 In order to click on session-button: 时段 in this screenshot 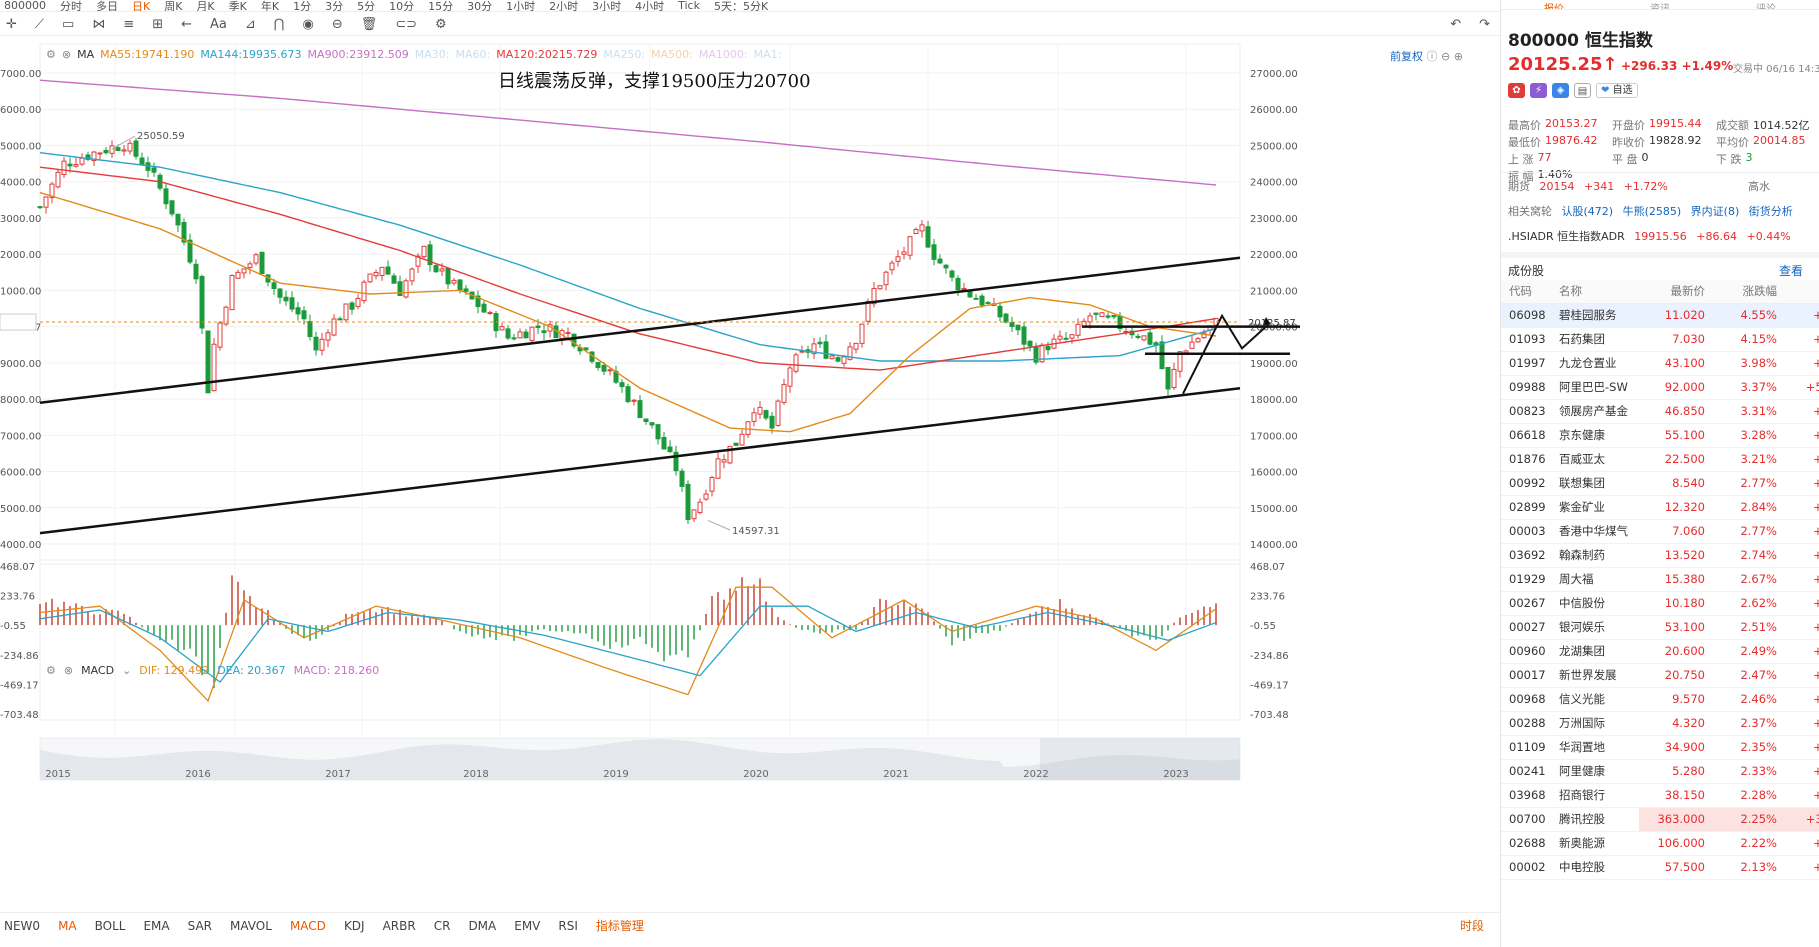, I will do `click(1472, 925)`.